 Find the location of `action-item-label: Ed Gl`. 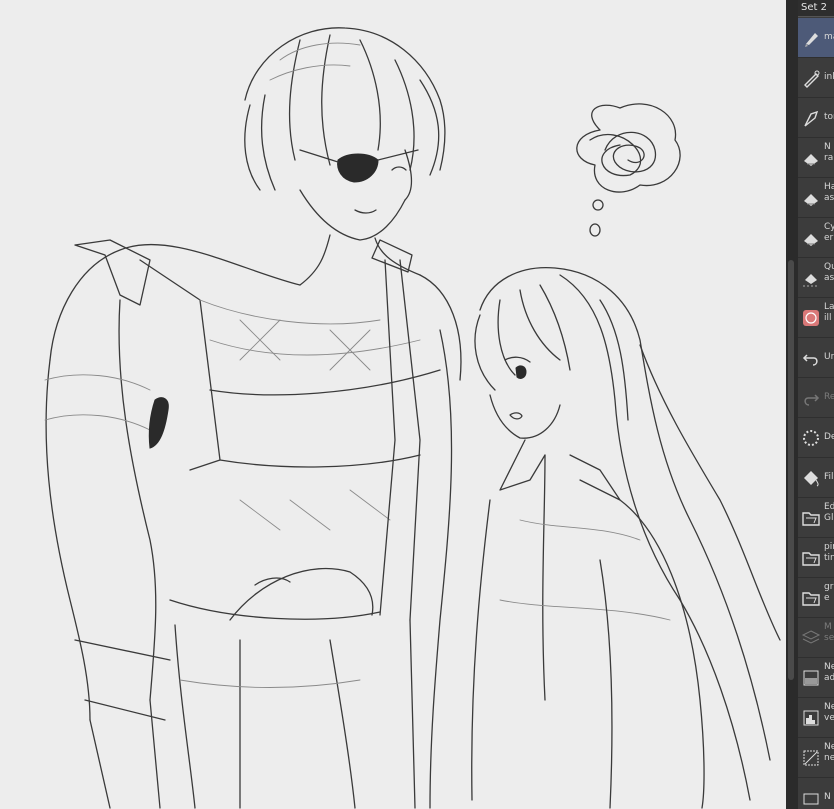

action-item-label: Ed Gl is located at coordinates (829, 512).